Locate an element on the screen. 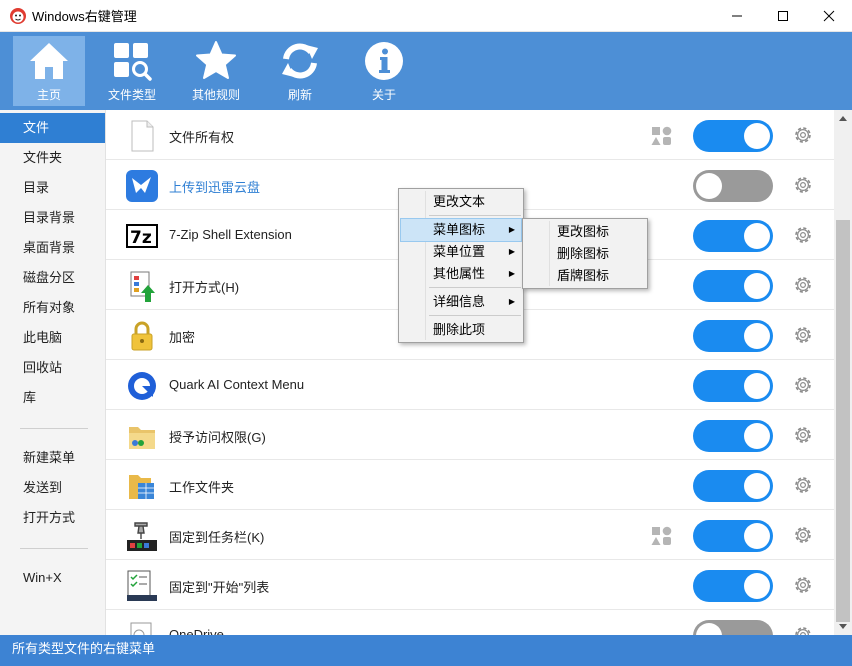 Image resolution: width=852 pixels, height=666 pixels. status-bar: 所有类型文件的右键菜单 is located at coordinates (426, 650).